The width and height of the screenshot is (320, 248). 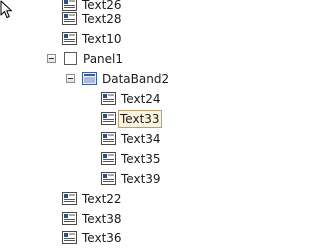 What do you see at coordinates (136, 79) in the screenshot?
I see `tree-item-label: DataBand2` at bounding box center [136, 79].